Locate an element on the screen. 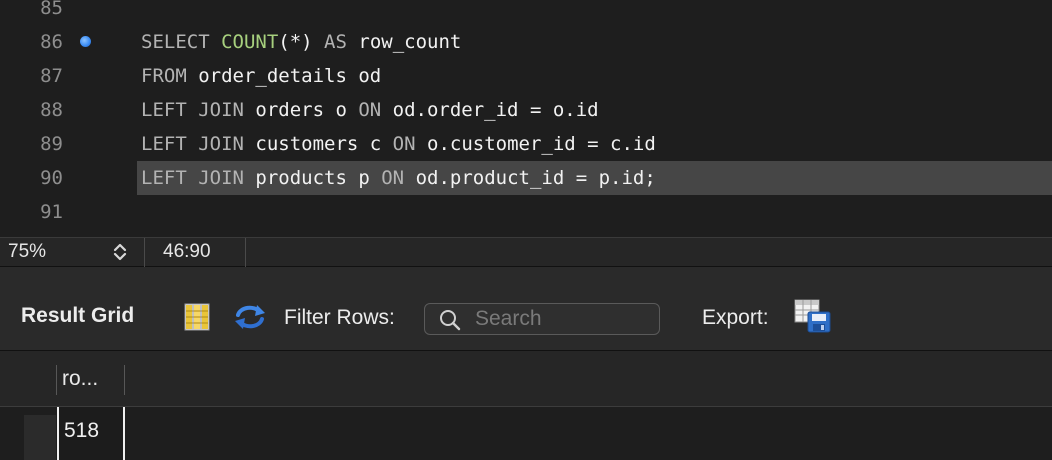  row-selector is located at coordinates (40, 437).